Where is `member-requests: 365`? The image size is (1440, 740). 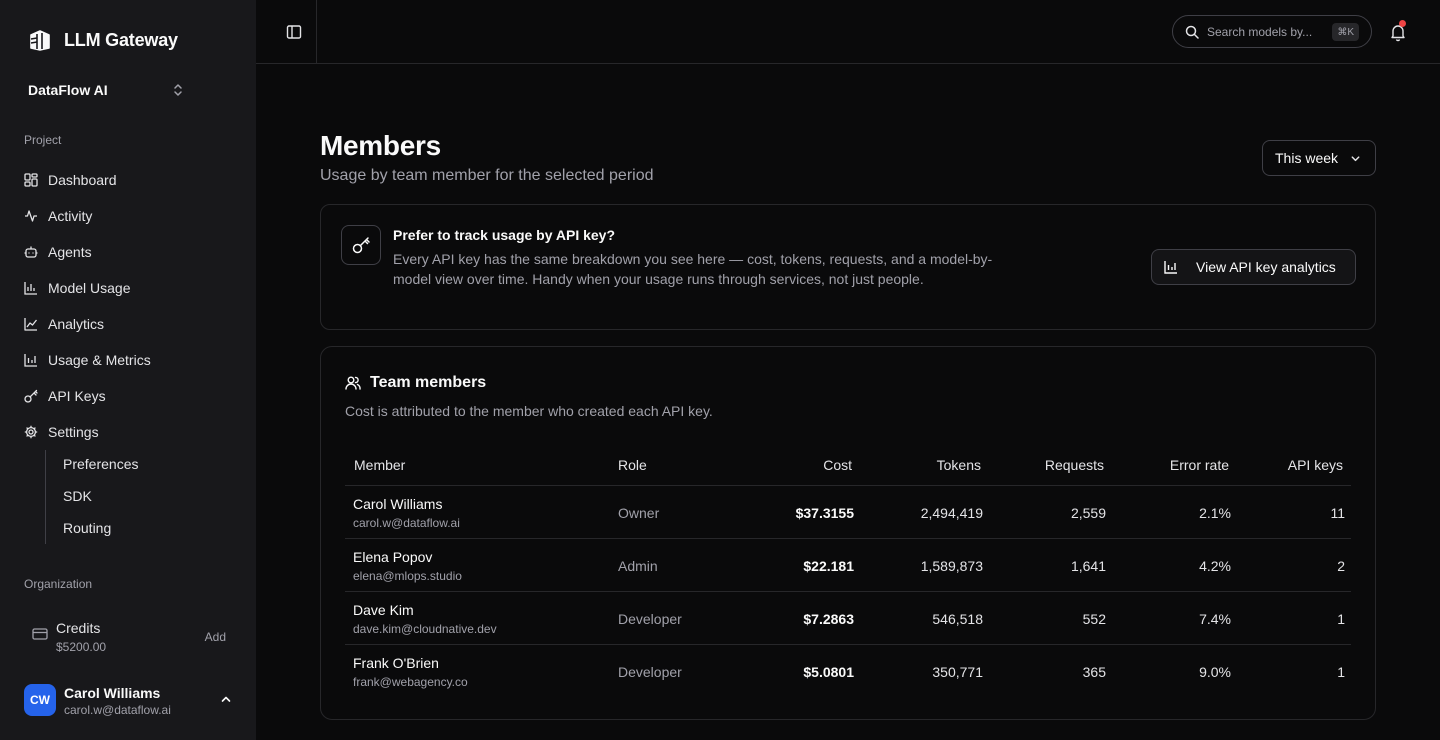
member-requests: 365 is located at coordinates (1094, 672).